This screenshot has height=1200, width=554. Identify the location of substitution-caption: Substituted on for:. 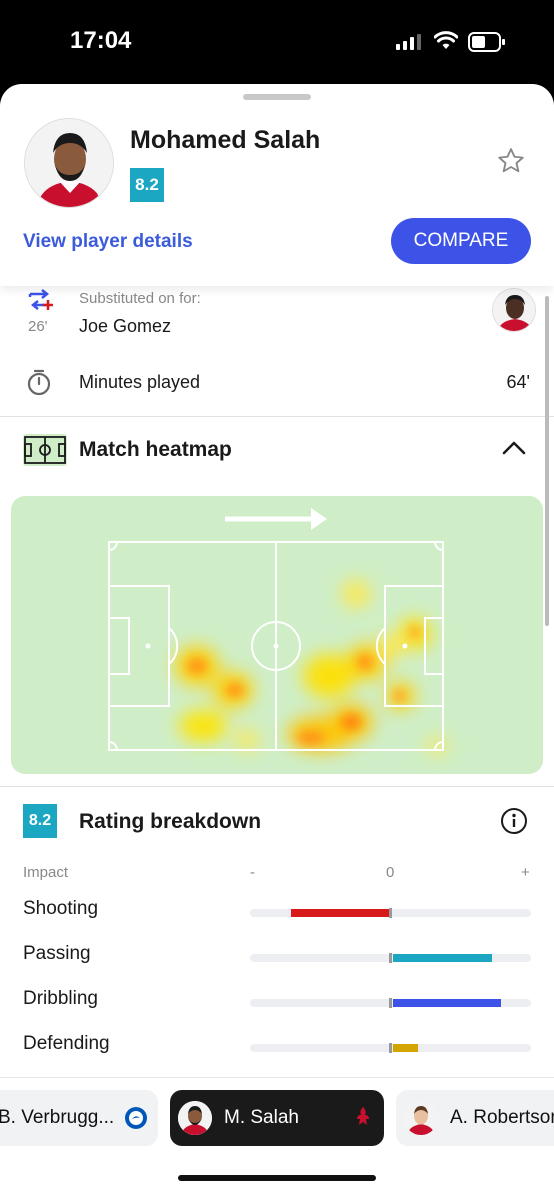
(140, 298).